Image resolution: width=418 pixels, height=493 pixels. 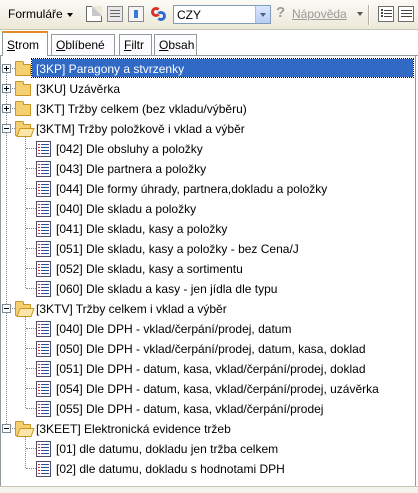 What do you see at coordinates (159, 14) in the screenshot?
I see `language-swap-icon` at bounding box center [159, 14].